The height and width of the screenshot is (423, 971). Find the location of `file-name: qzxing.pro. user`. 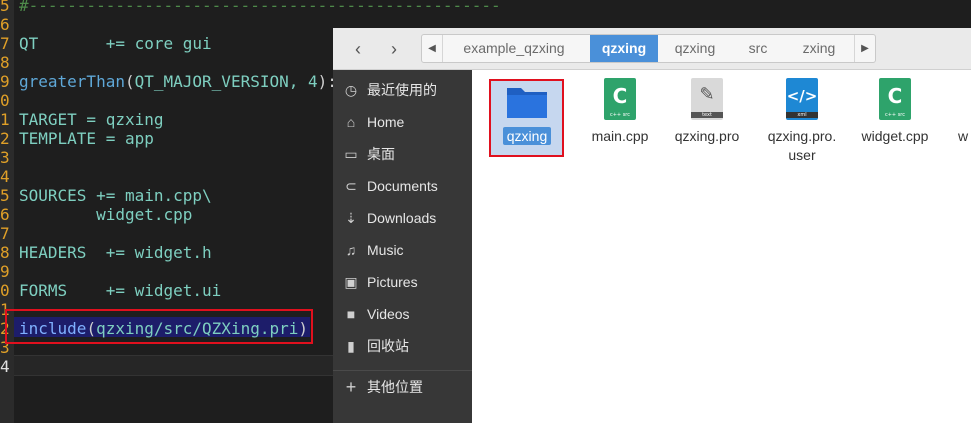

file-name: qzxing.pro. user is located at coordinates (802, 145).